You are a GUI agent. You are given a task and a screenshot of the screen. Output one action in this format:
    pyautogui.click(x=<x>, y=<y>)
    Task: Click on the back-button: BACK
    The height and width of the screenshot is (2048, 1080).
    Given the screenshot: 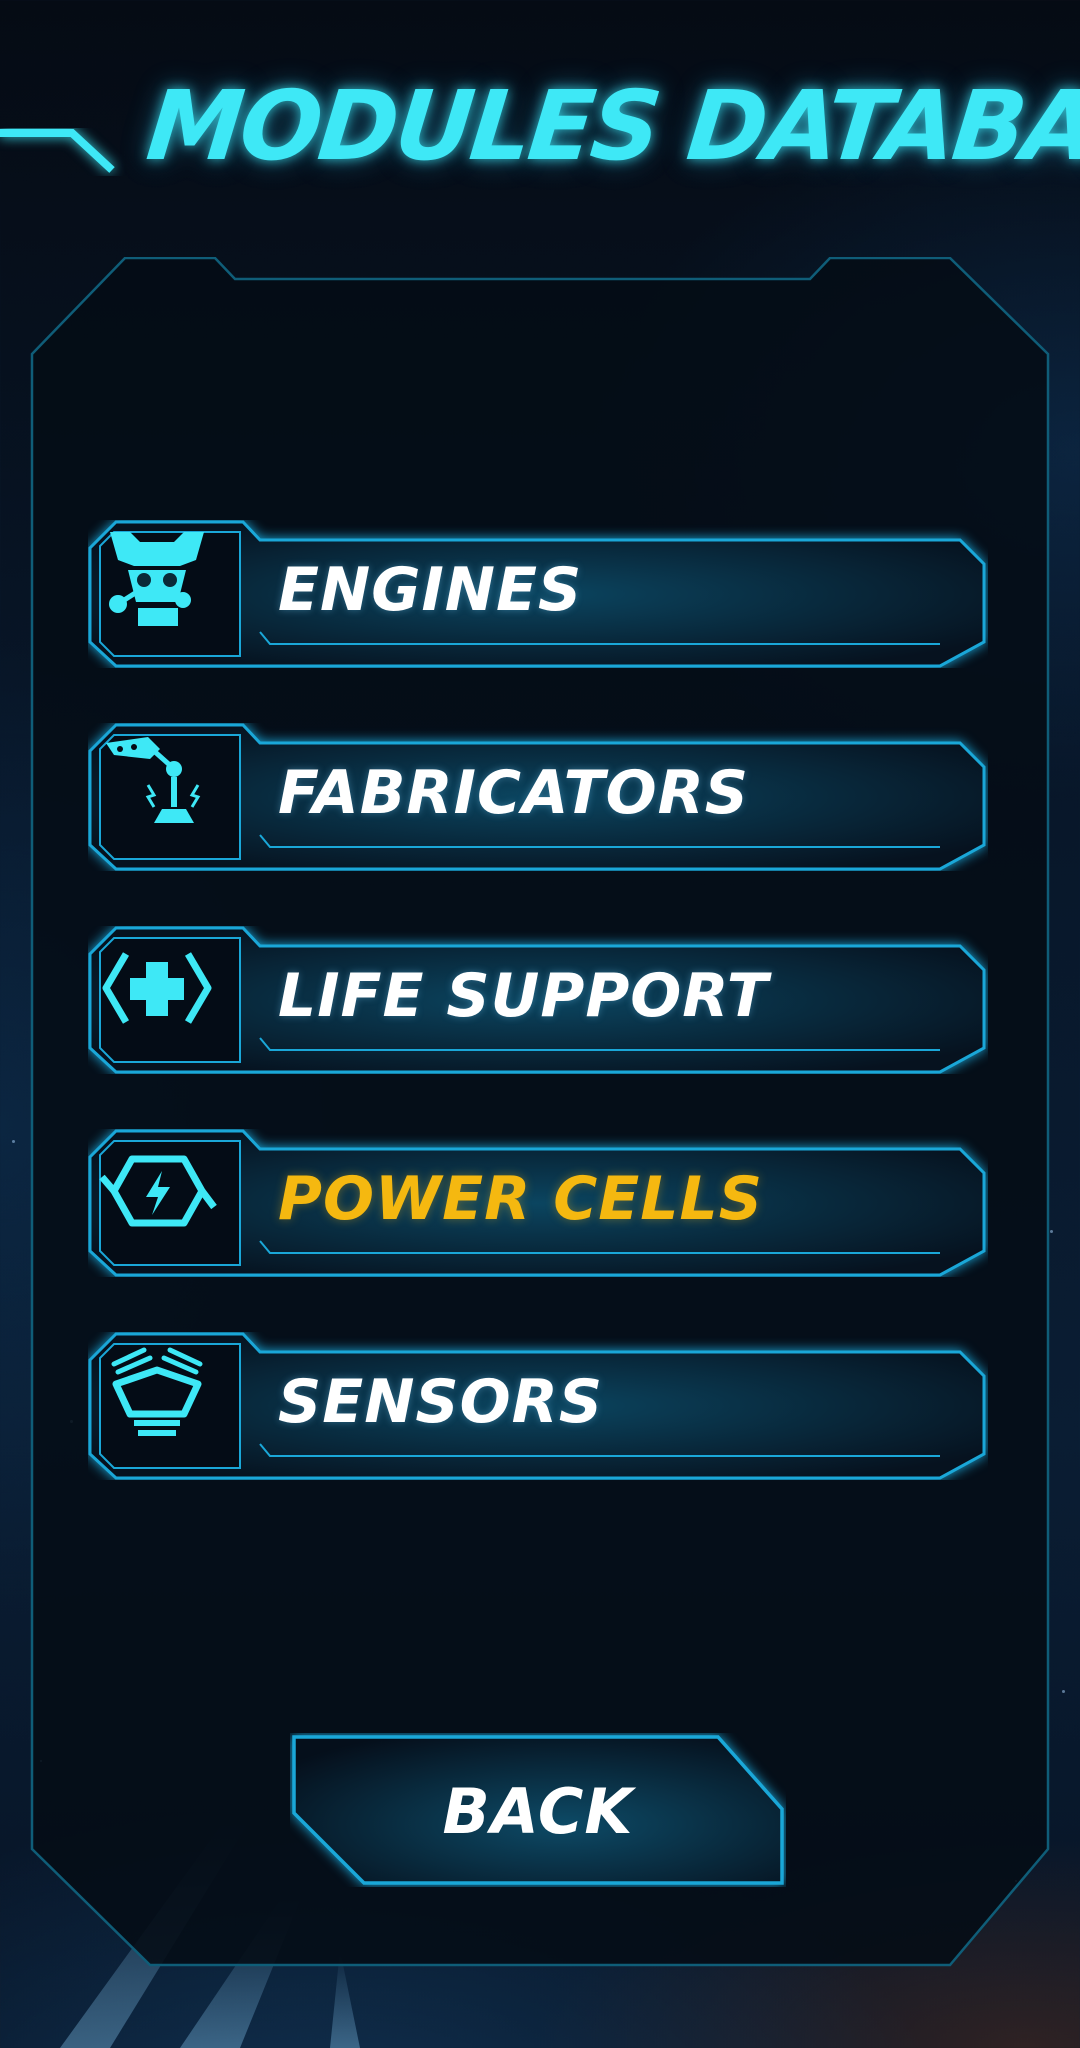 What is the action you would take?
    pyautogui.click(x=538, y=1810)
    